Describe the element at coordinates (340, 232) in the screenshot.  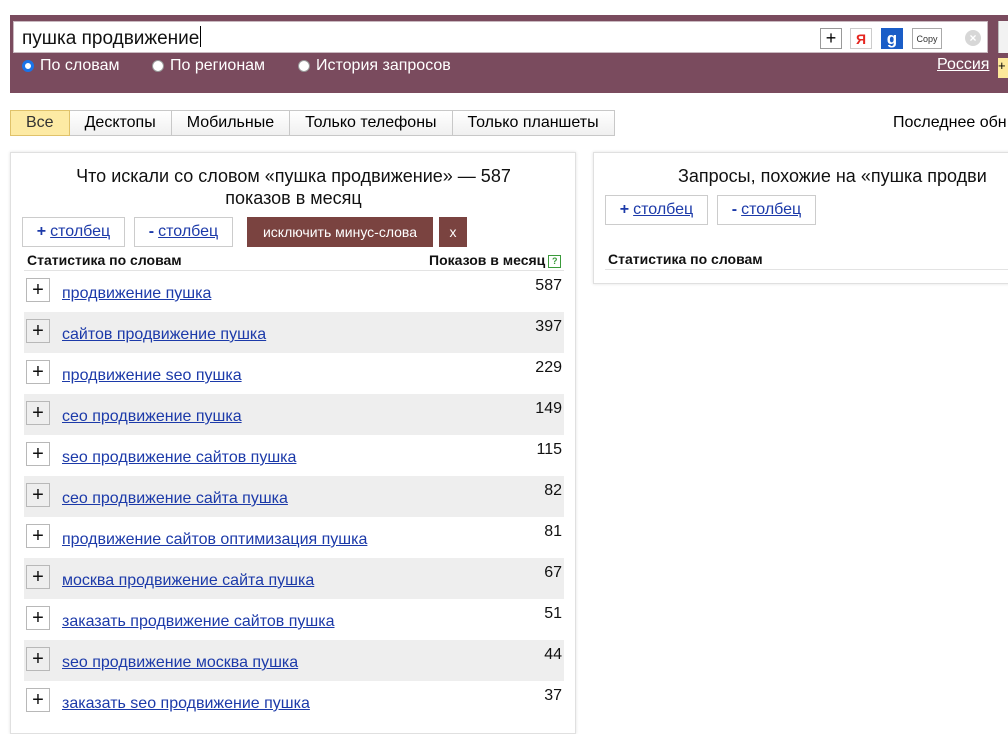
I see `exclude-minus-words-button: исключить минус-слова` at that location.